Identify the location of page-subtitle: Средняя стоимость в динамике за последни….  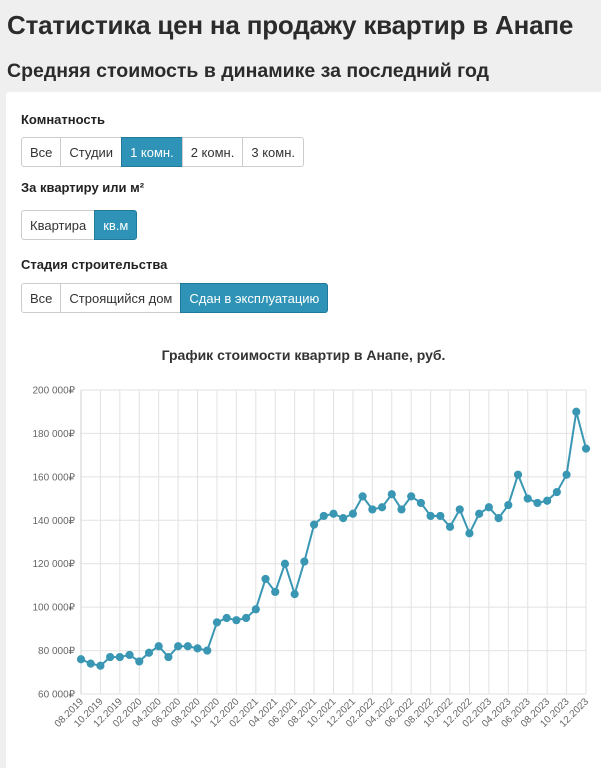
(248, 71).